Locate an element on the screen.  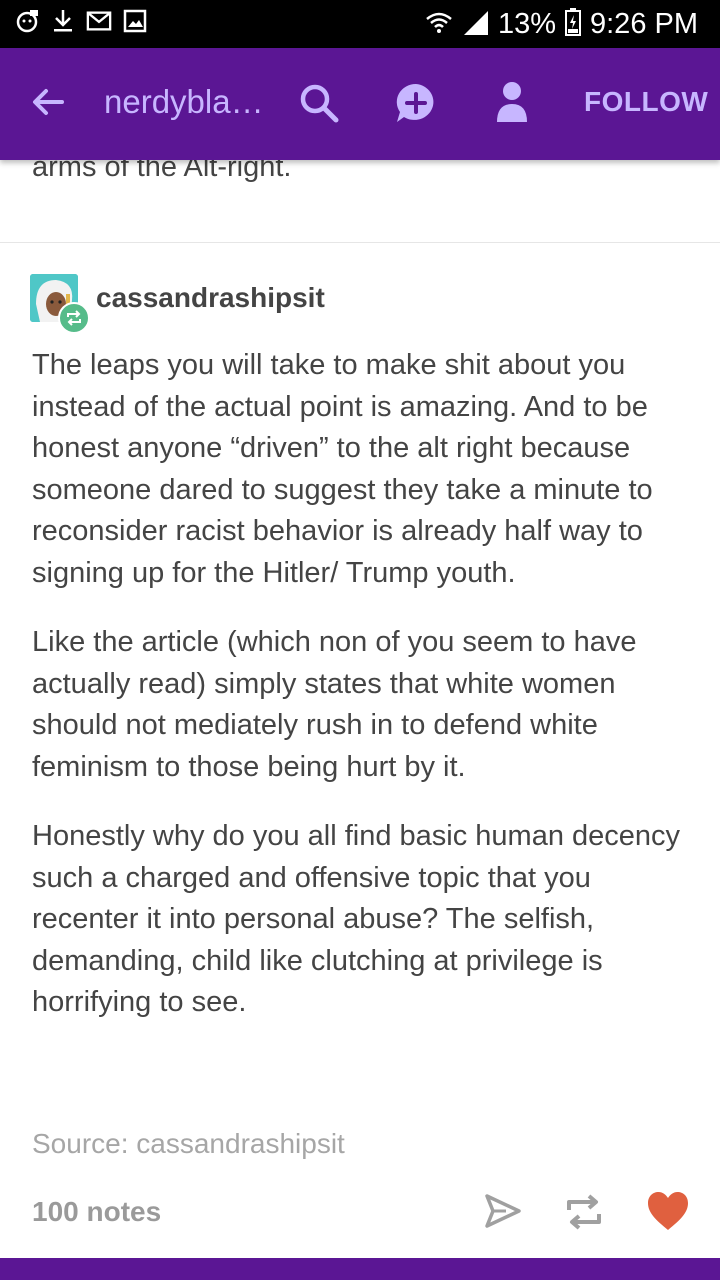
post-username: cassandraship­sit is located at coordinates (210, 298).